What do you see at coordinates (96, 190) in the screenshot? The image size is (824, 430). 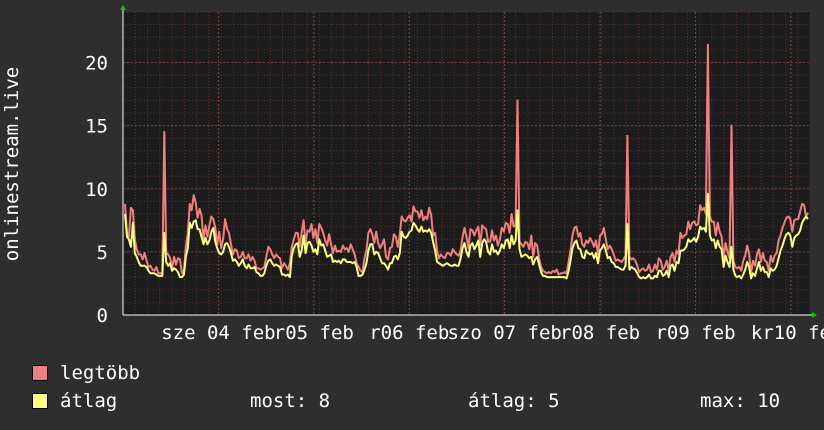 I see `y-tick-label: 10` at bounding box center [96, 190].